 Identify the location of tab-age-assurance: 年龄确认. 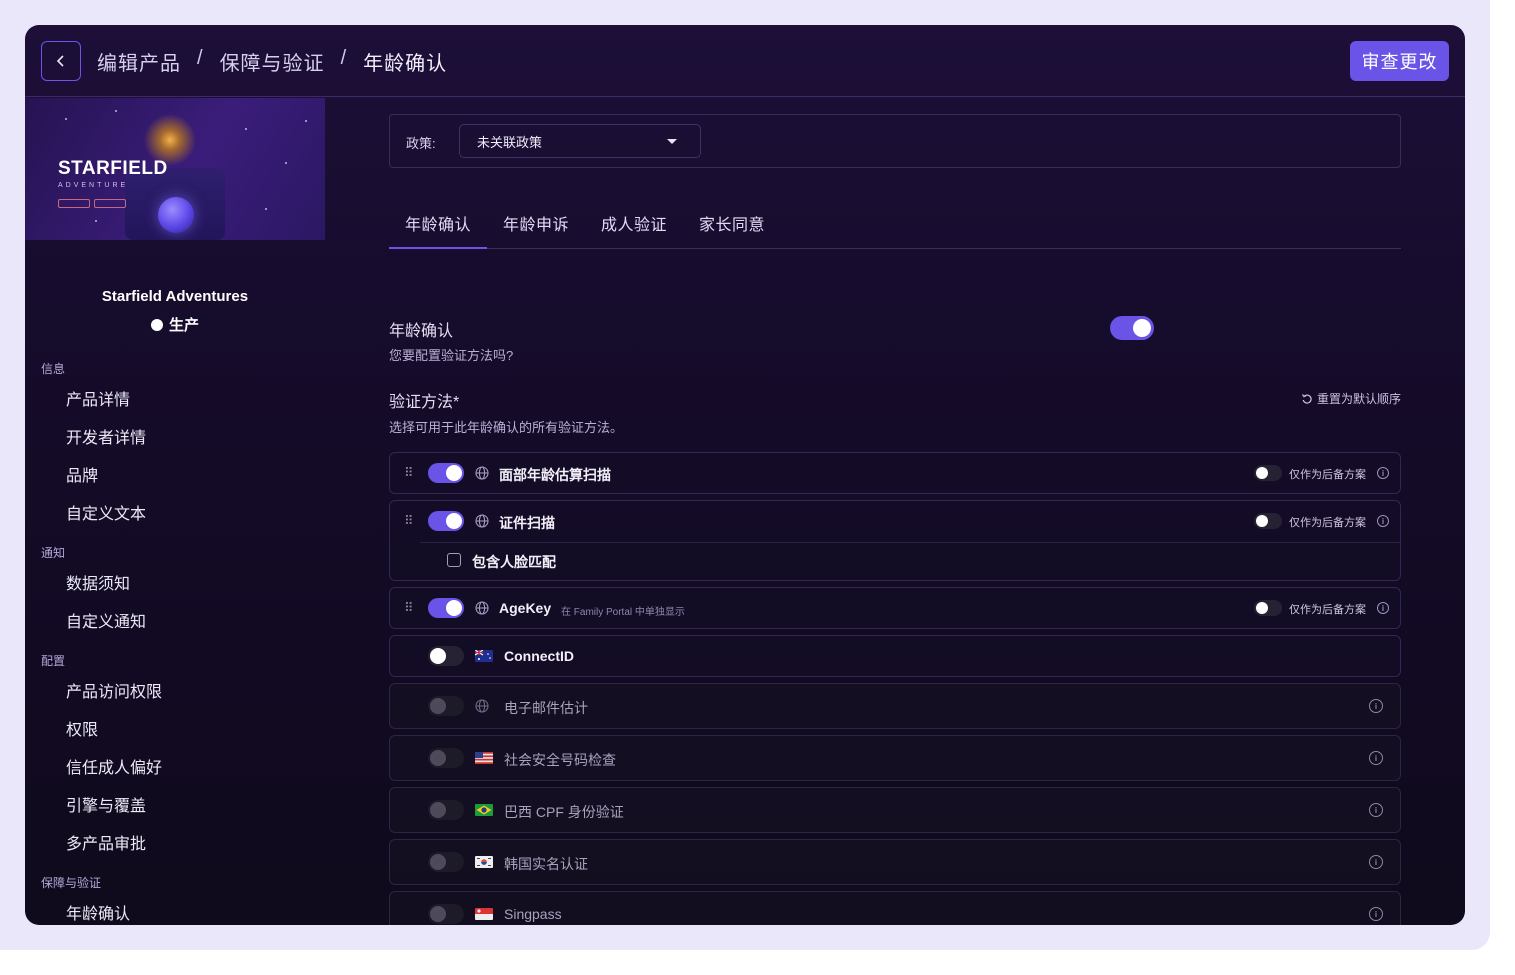
(438, 230).